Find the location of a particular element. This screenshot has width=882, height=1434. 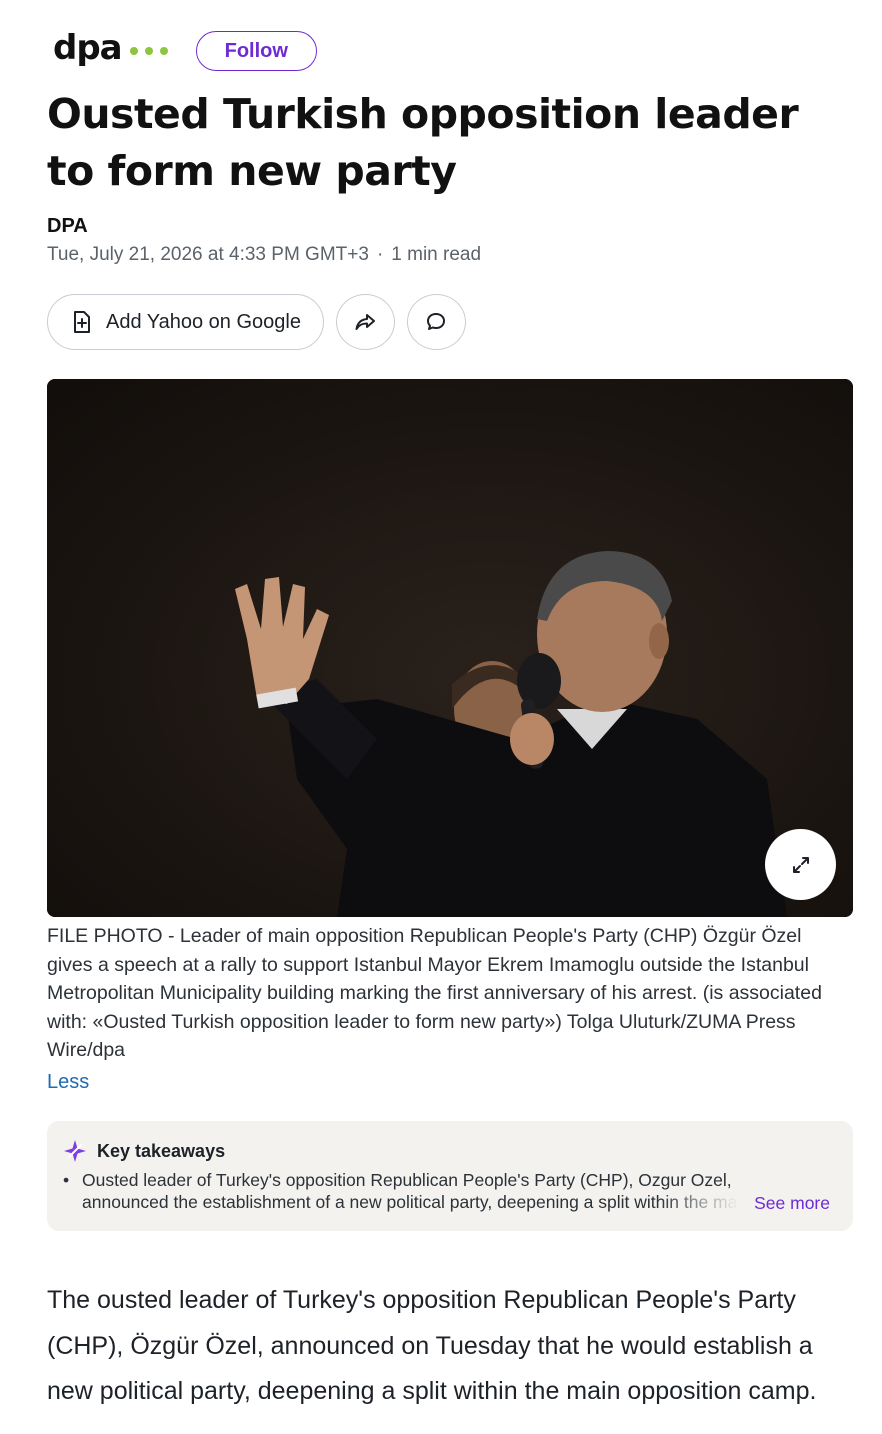

expand-icon is located at coordinates (800, 864).